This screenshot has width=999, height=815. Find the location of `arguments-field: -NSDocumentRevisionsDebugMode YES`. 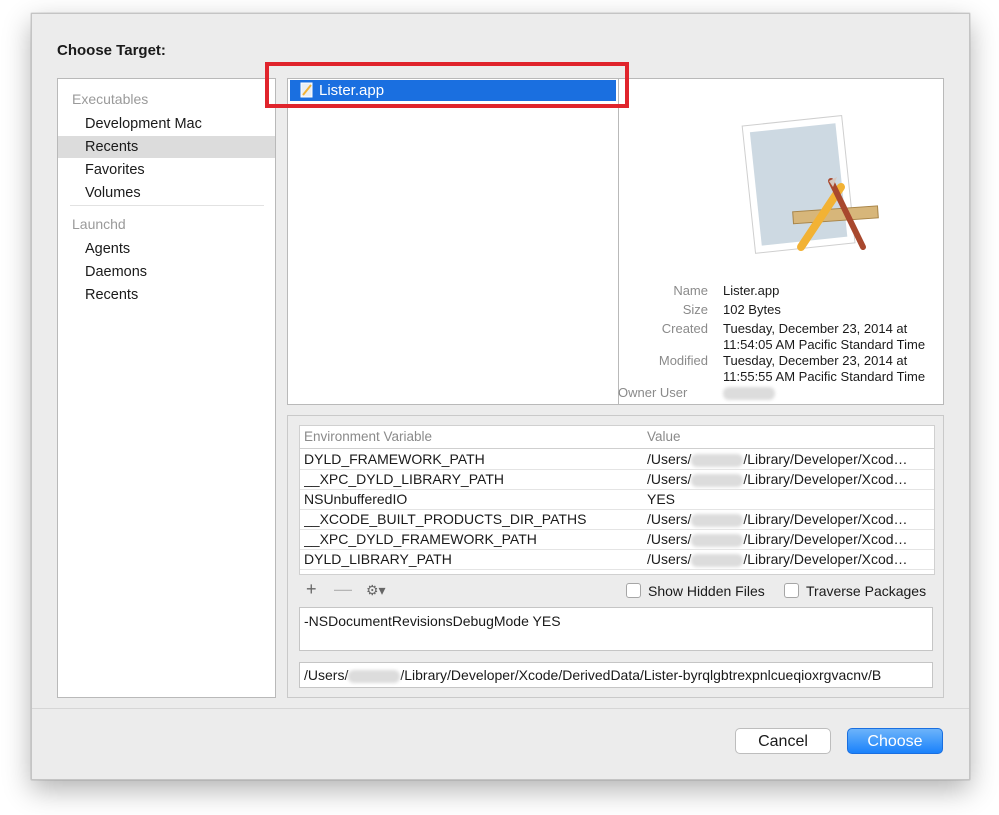

arguments-field: -NSDocumentRevisionsDebugMode YES is located at coordinates (616, 629).